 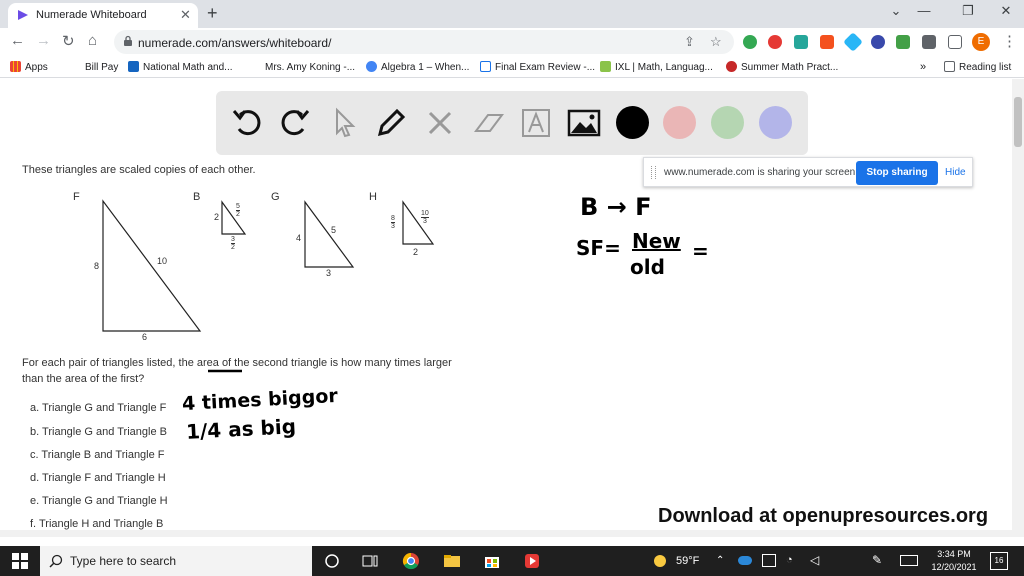 What do you see at coordinates (248, 123) in the screenshot?
I see `undo-icon` at bounding box center [248, 123].